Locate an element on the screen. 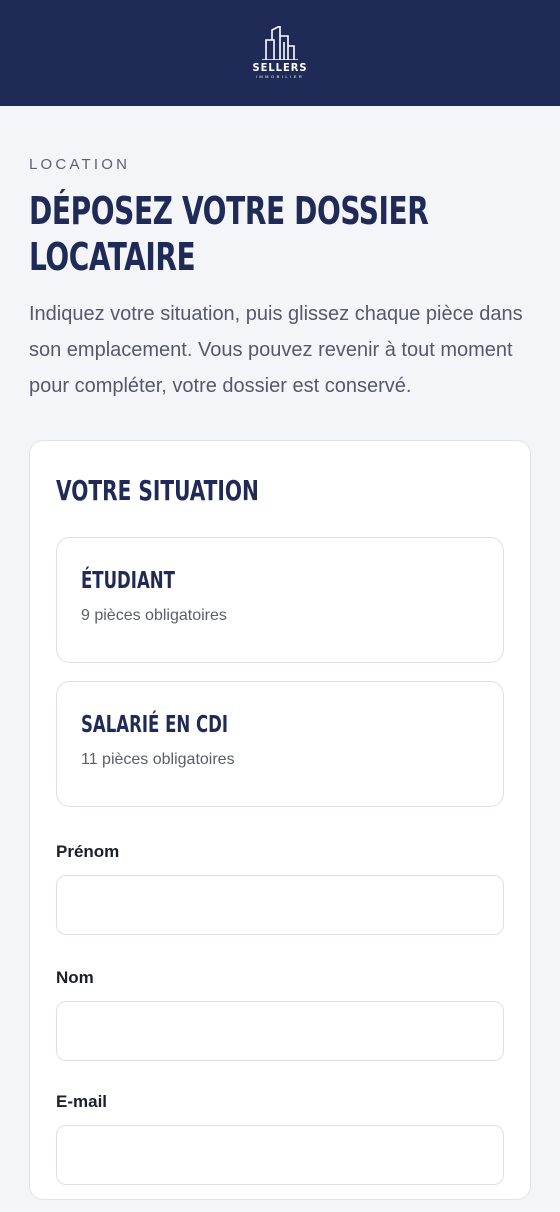 The width and height of the screenshot is (560, 1212). brand-name: SELLERS is located at coordinates (280, 67).